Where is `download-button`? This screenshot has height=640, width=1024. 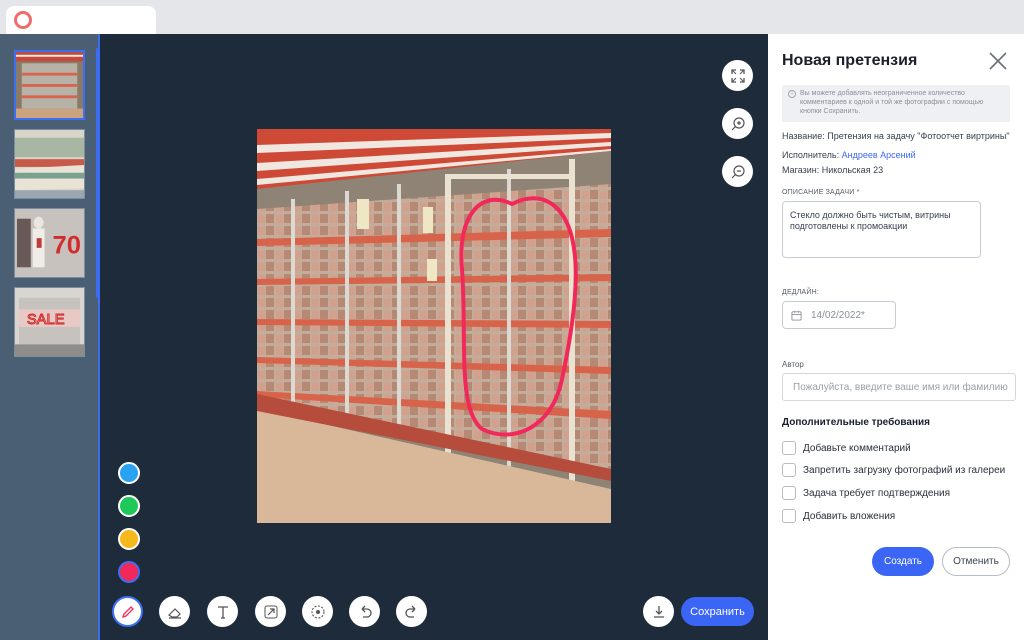 download-button is located at coordinates (658, 611).